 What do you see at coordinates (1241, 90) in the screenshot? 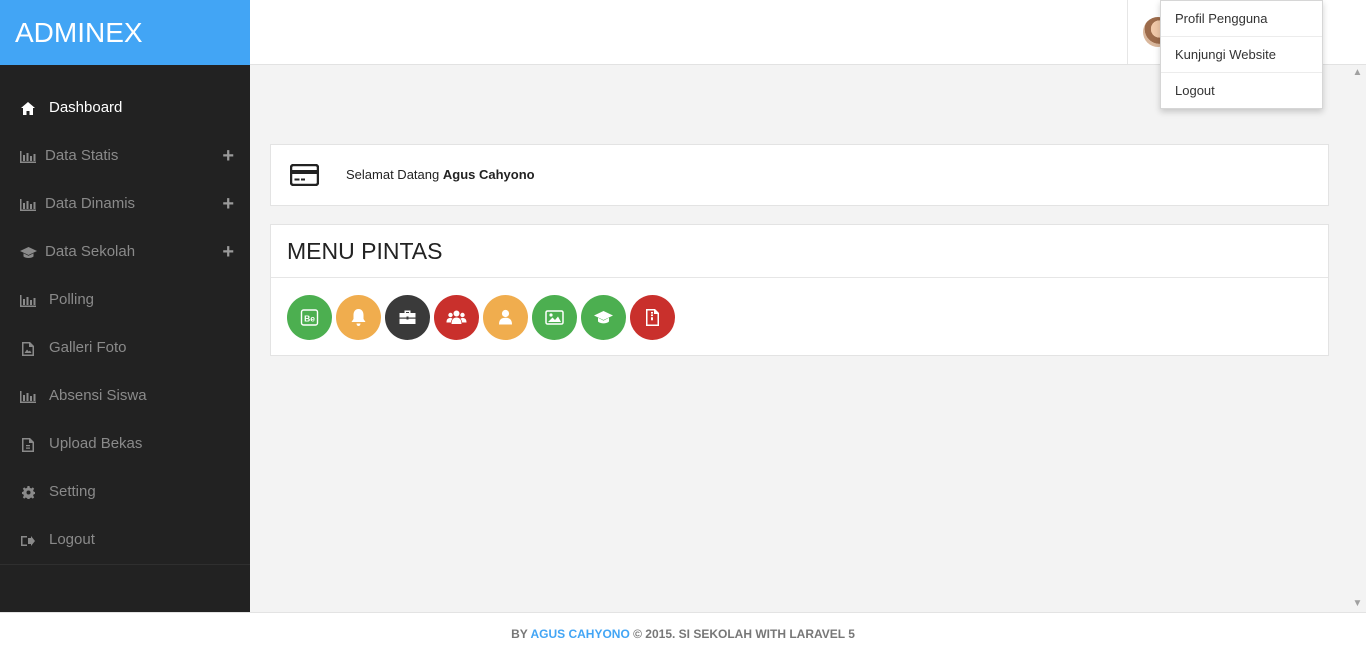
I see `menu-item-logout: Logout` at bounding box center [1241, 90].